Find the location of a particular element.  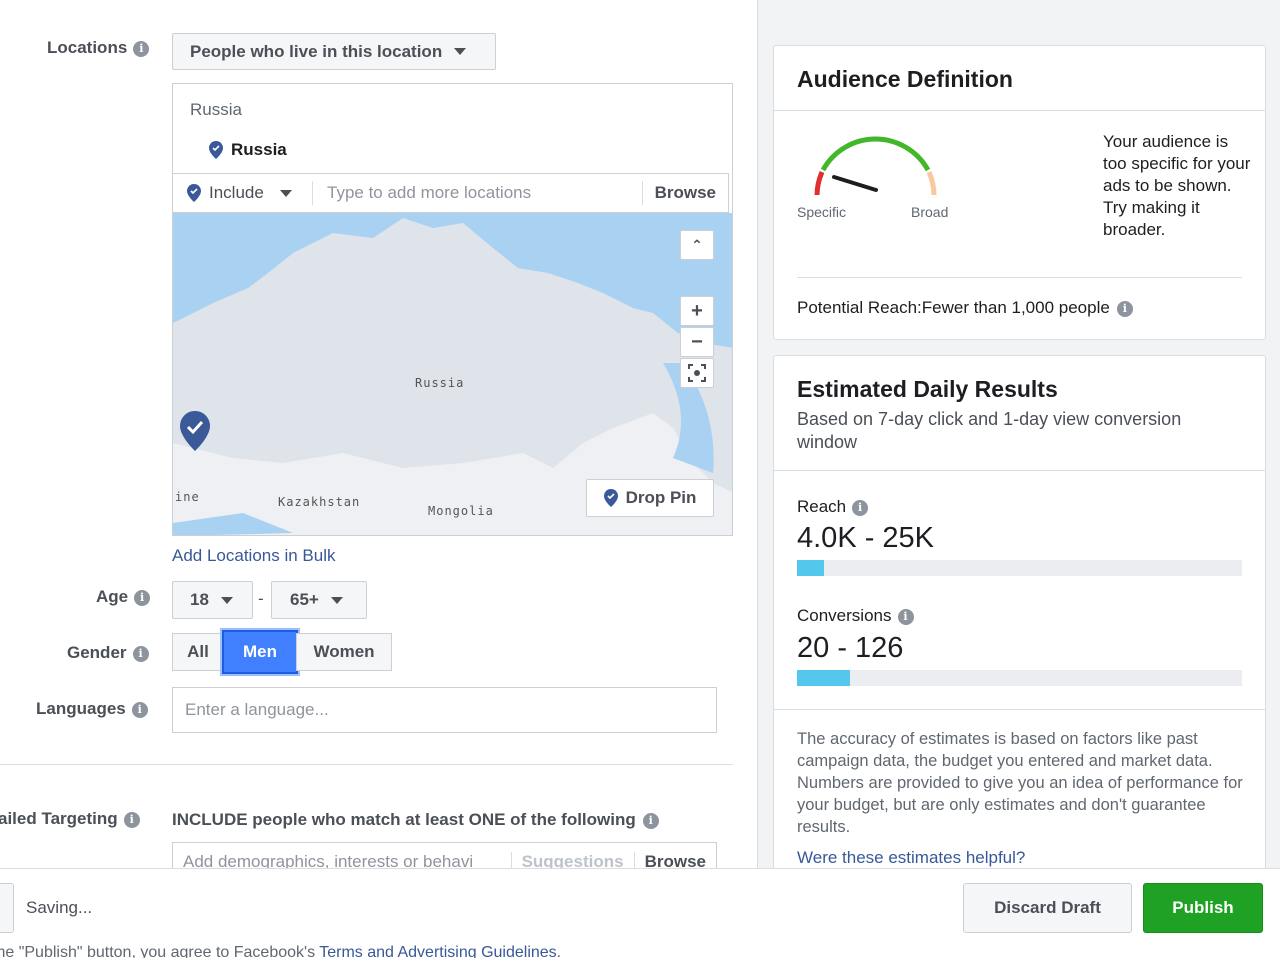

audience-gauge is located at coordinates (875, 166).